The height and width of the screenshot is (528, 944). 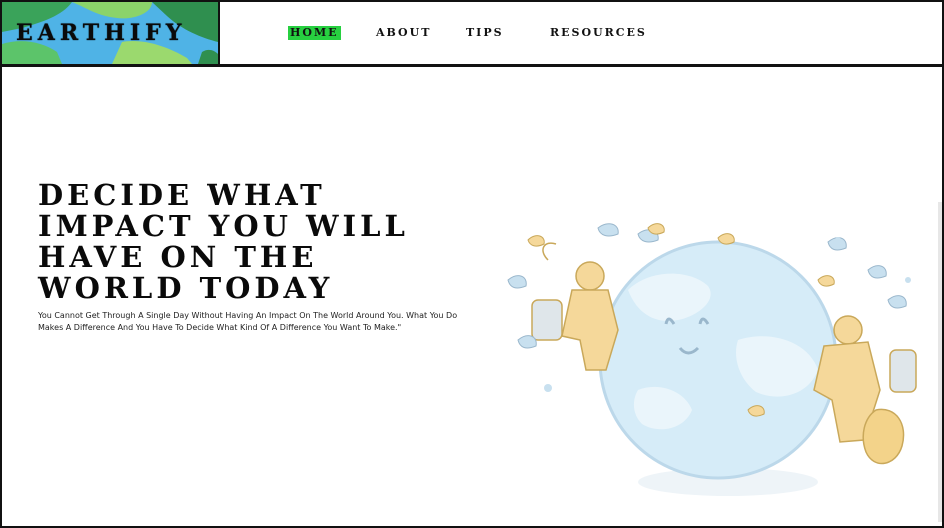 What do you see at coordinates (403, 33) in the screenshot?
I see `nav-about: ABOUT` at bounding box center [403, 33].